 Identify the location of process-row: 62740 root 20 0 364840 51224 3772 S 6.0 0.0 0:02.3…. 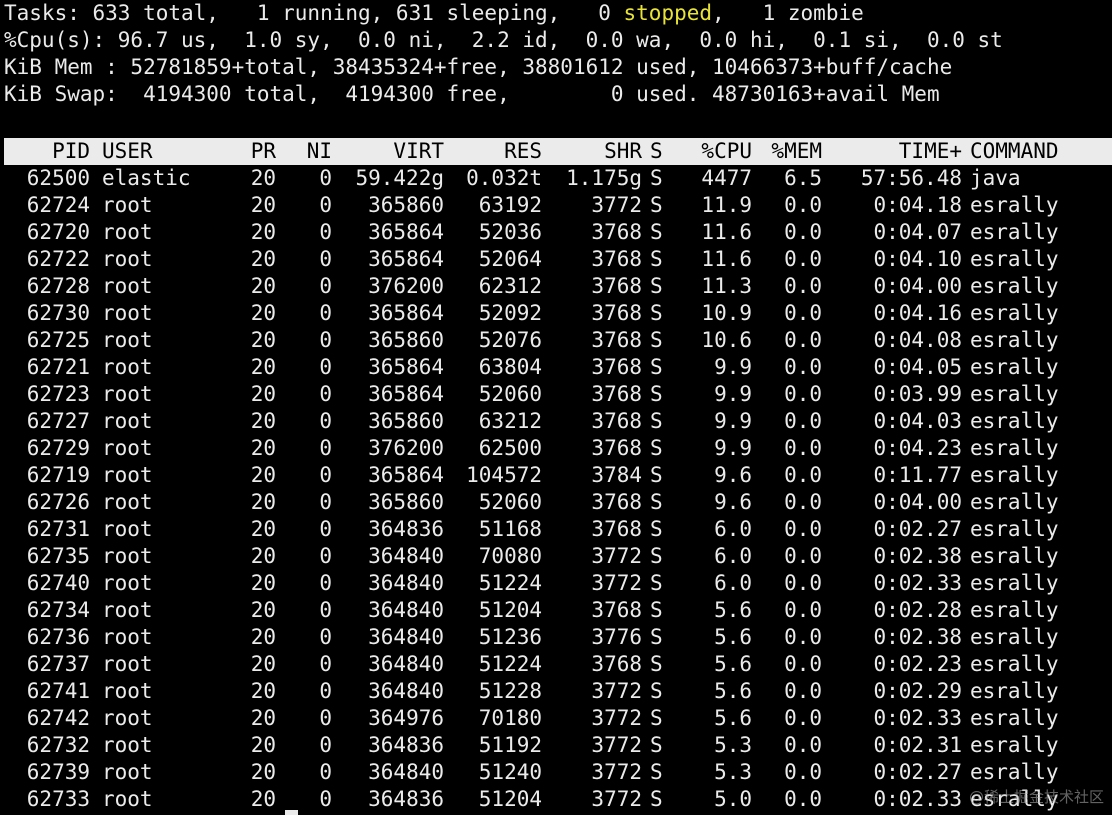
(558, 583).